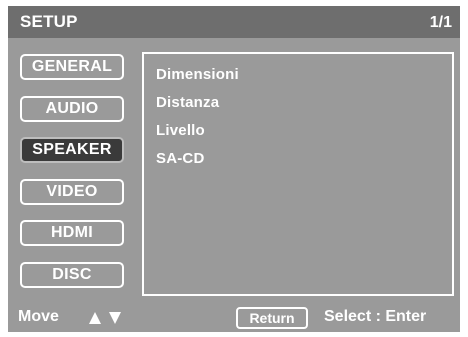  I want to click on select-enter-hint: Select : Enter, so click(375, 316).